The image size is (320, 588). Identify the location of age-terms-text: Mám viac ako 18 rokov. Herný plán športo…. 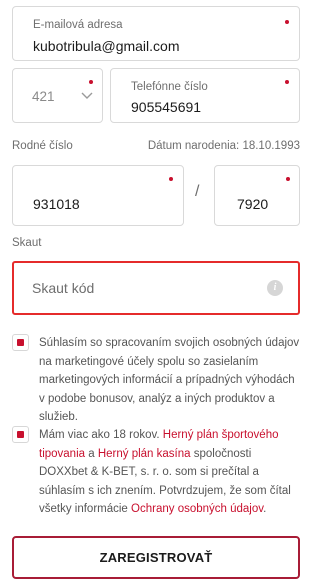
(171, 472).